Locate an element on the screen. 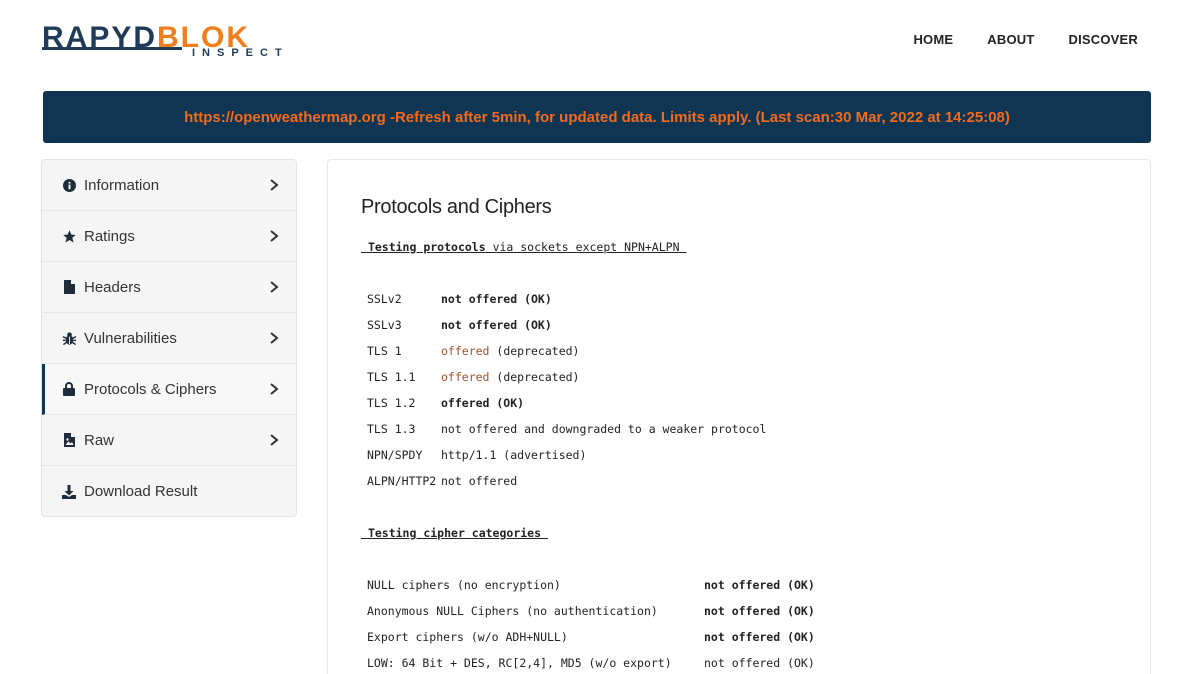 The width and height of the screenshot is (1185, 674). file-icon is located at coordinates (69, 287).